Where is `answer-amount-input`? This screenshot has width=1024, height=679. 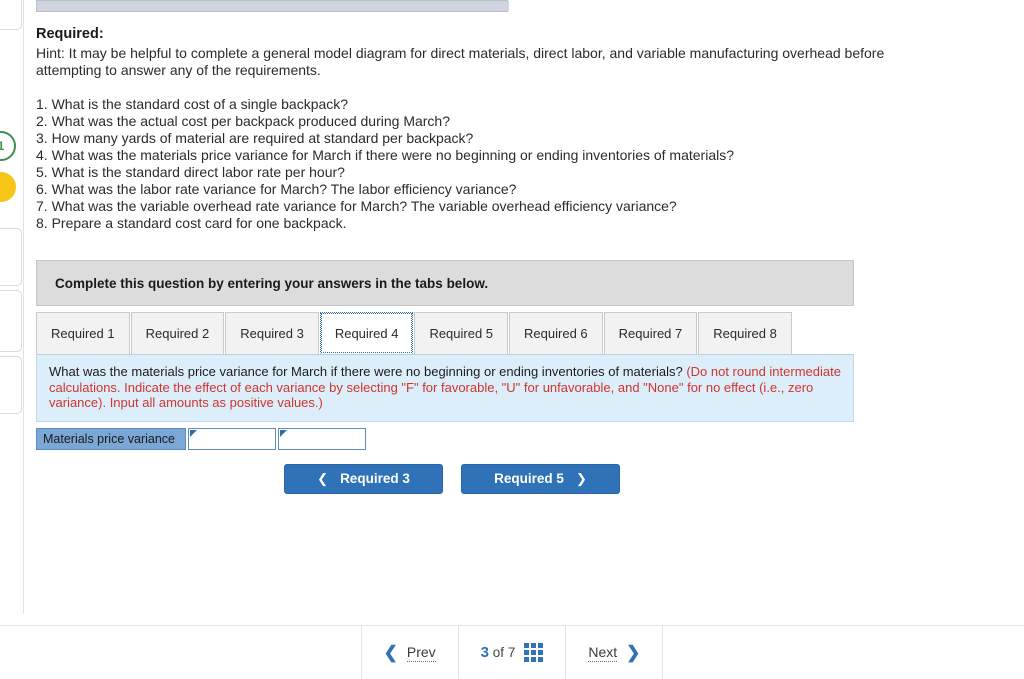 answer-amount-input is located at coordinates (232, 438).